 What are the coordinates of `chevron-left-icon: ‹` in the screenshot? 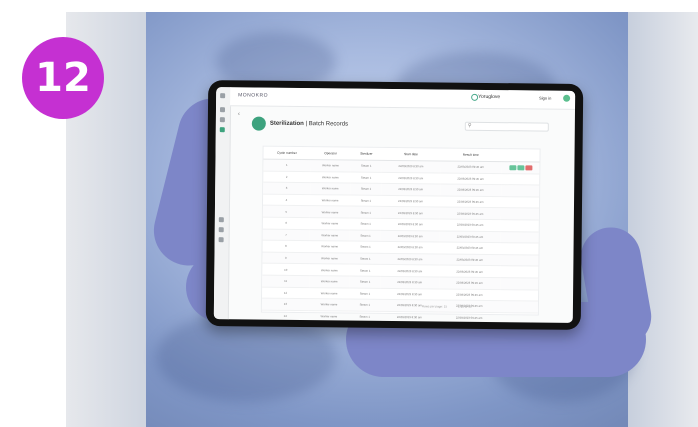 It's located at (239, 114).